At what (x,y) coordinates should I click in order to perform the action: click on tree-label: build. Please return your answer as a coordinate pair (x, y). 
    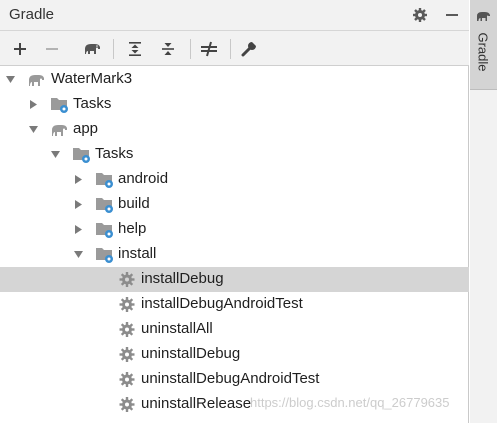
    Looking at the image, I should click on (134, 203).